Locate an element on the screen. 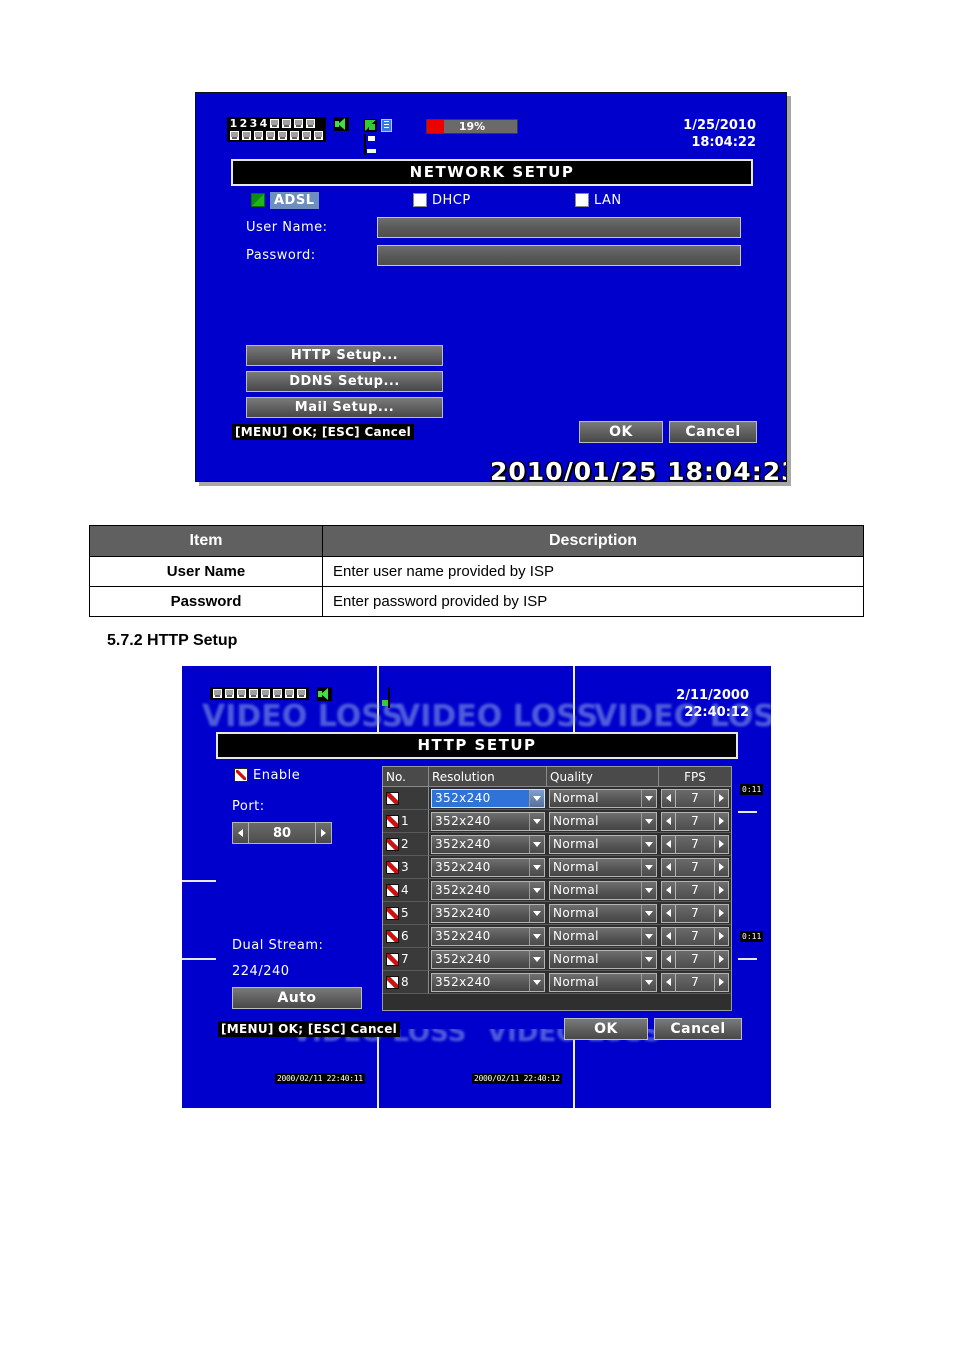  adsl-label: ADSL is located at coordinates (294, 200).